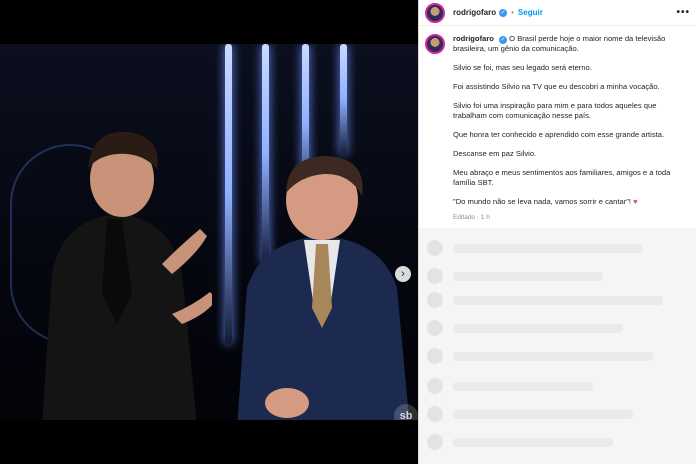  I want to click on heart-icon: ♥, so click(635, 201).